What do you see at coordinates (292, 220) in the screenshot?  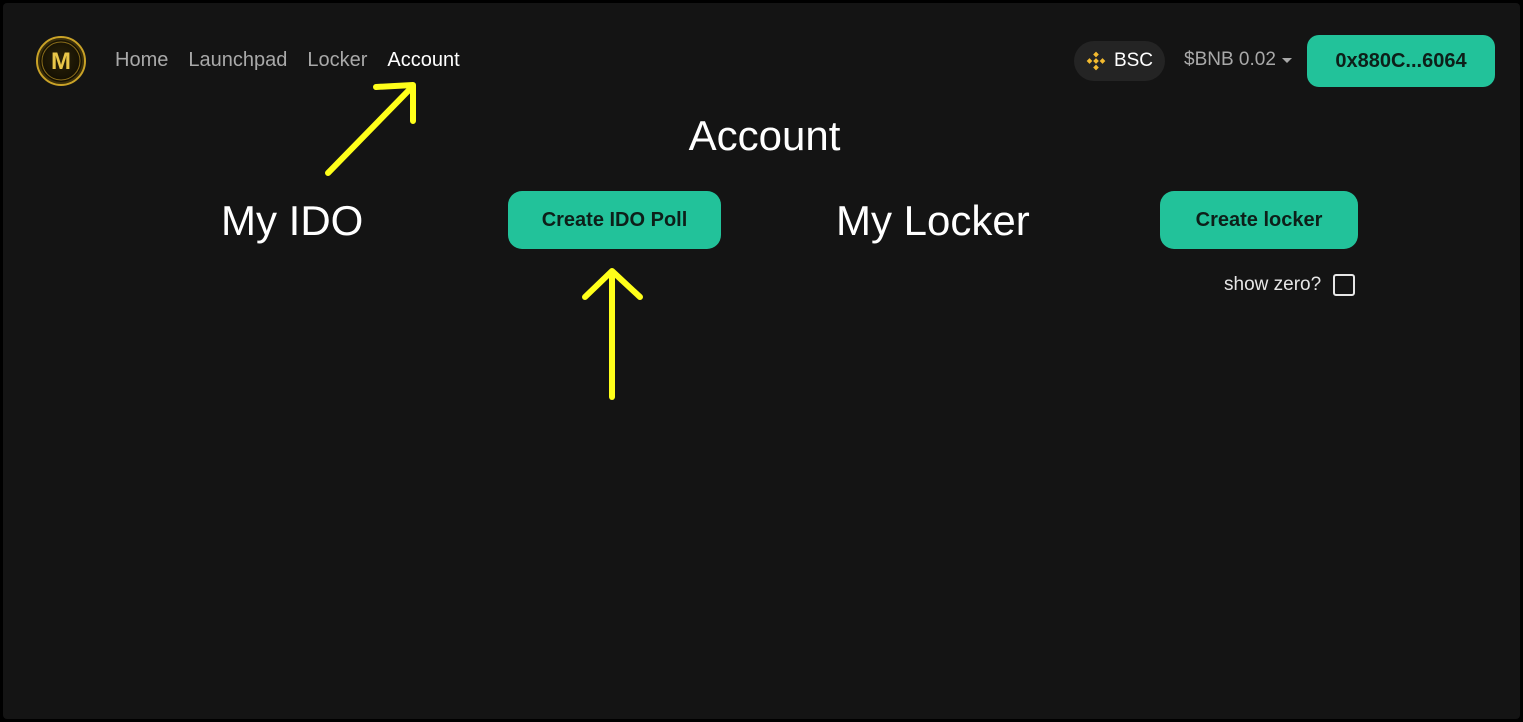 I see `my-ido-title: My IDO` at bounding box center [292, 220].